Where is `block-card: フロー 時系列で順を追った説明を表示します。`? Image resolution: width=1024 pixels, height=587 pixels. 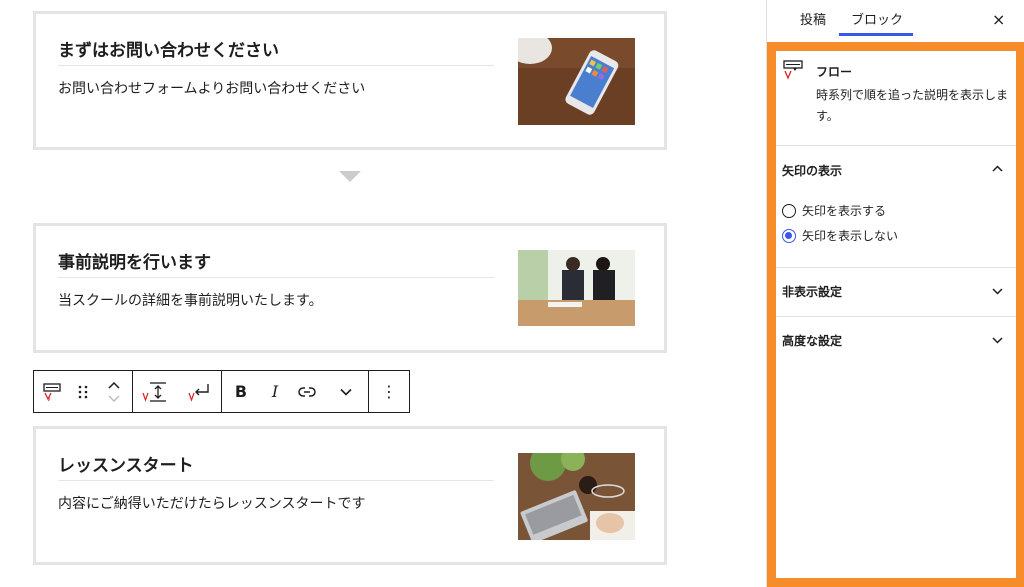 block-card: フロー 時系列で順を追った説明を表示します。 is located at coordinates (896, 98).